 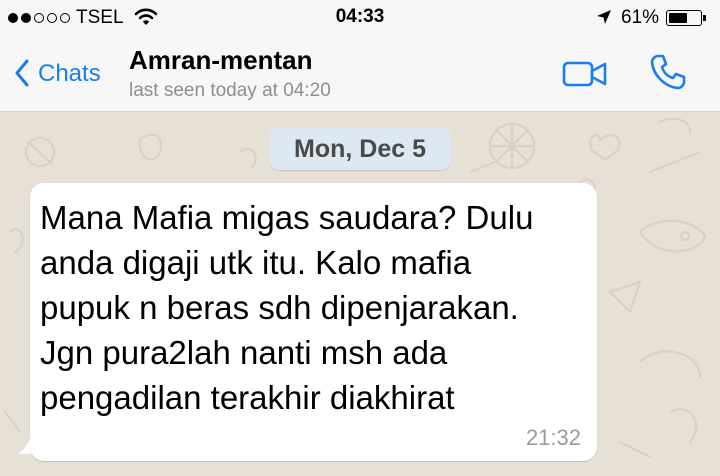 What do you see at coordinates (22, 75) in the screenshot?
I see `chevron-left-icon` at bounding box center [22, 75].